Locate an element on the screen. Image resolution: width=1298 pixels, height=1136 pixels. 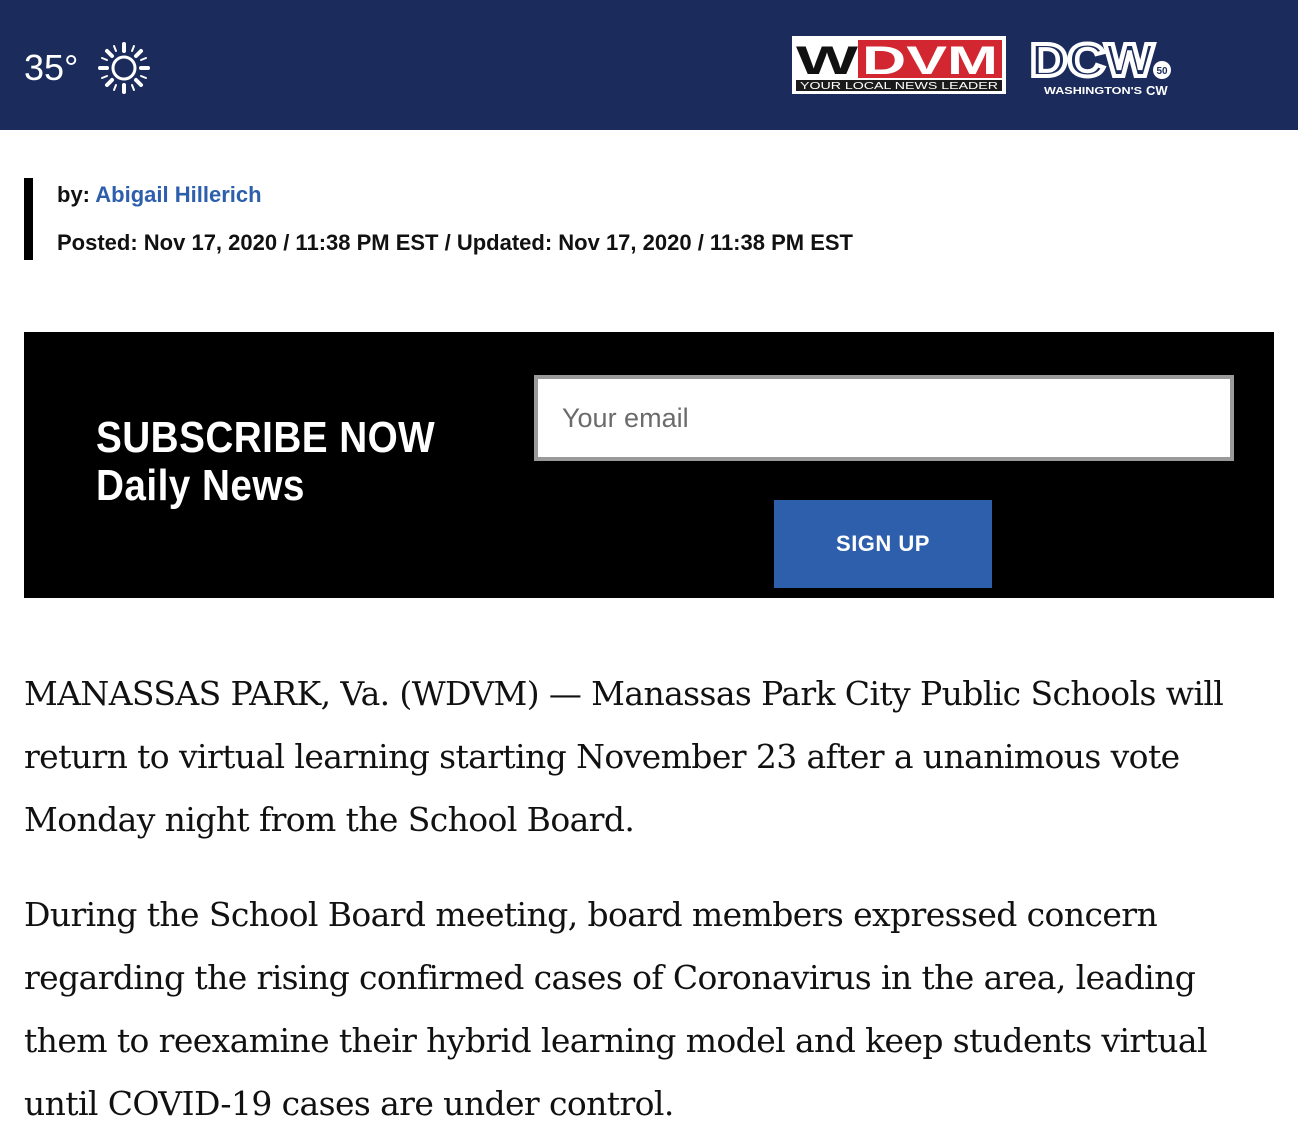
author-line: by: Abigail Hillerich is located at coordinates (455, 195).